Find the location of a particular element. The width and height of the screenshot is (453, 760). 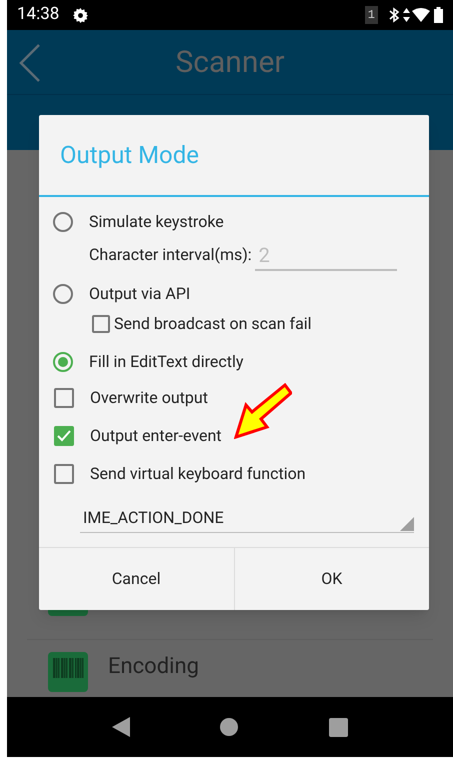

dropdown: IME_ACTION_DONE is located at coordinates (247, 518).